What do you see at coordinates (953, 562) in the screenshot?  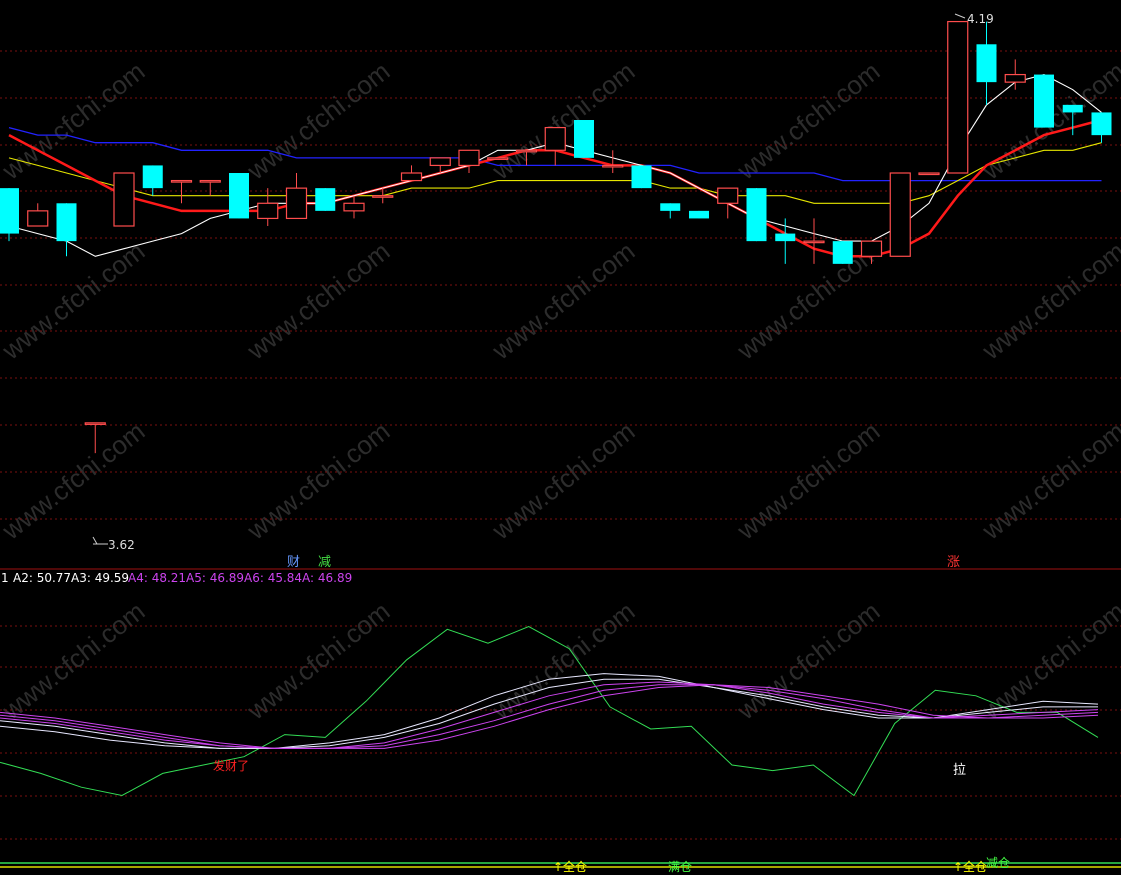 I see `marker-zhang: 涨` at bounding box center [953, 562].